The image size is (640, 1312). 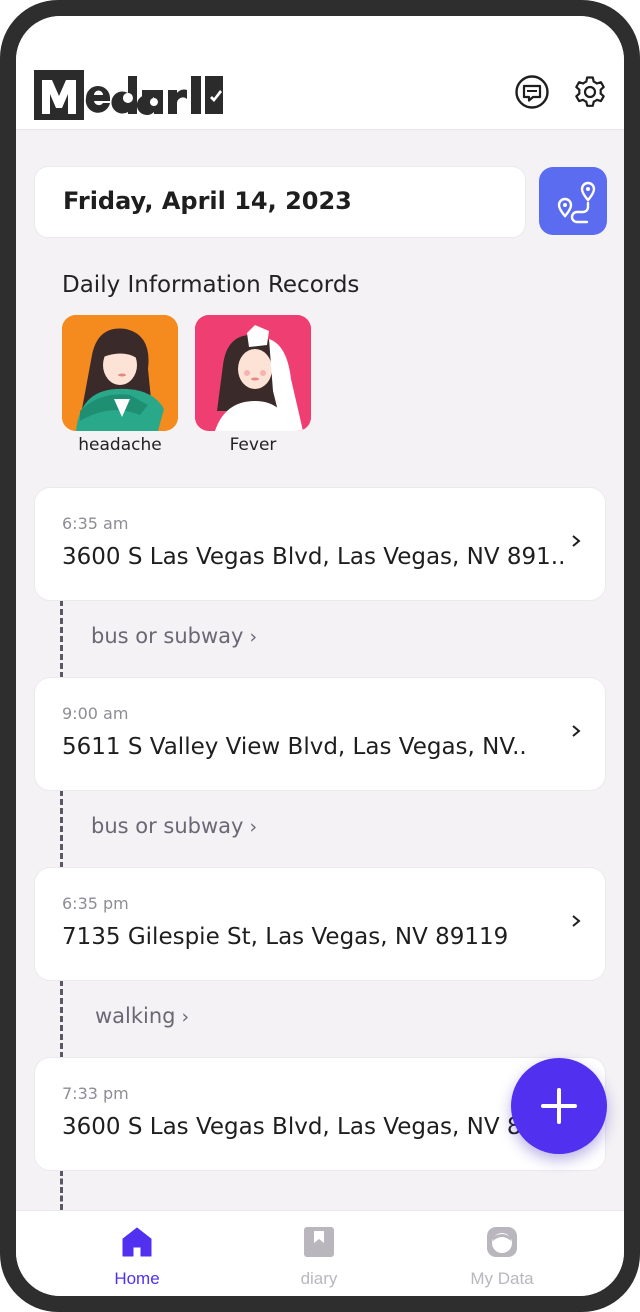 I want to click on record-fever: Fever, so click(x=253, y=385).